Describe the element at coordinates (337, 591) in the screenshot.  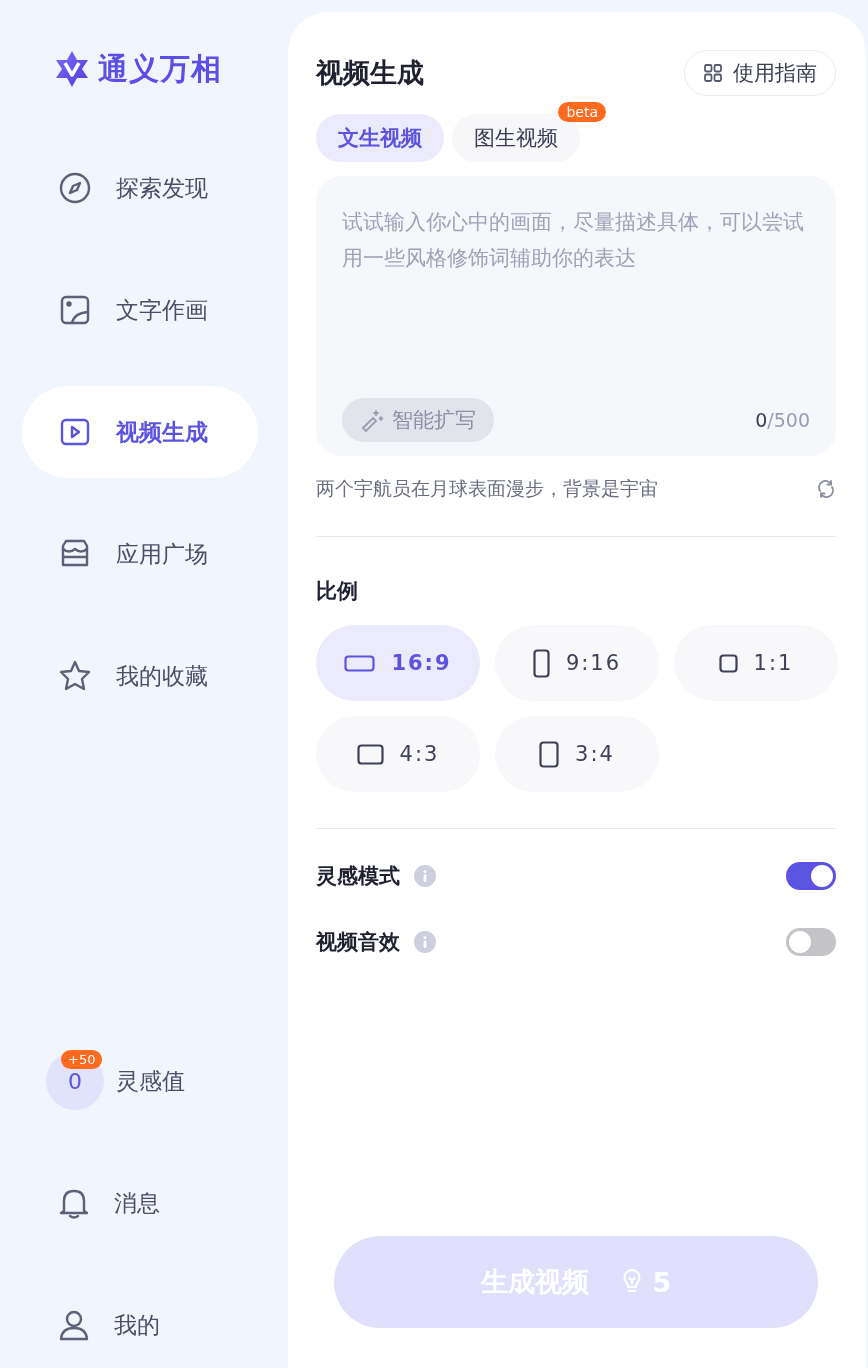
I see `section-heading: 比例` at that location.